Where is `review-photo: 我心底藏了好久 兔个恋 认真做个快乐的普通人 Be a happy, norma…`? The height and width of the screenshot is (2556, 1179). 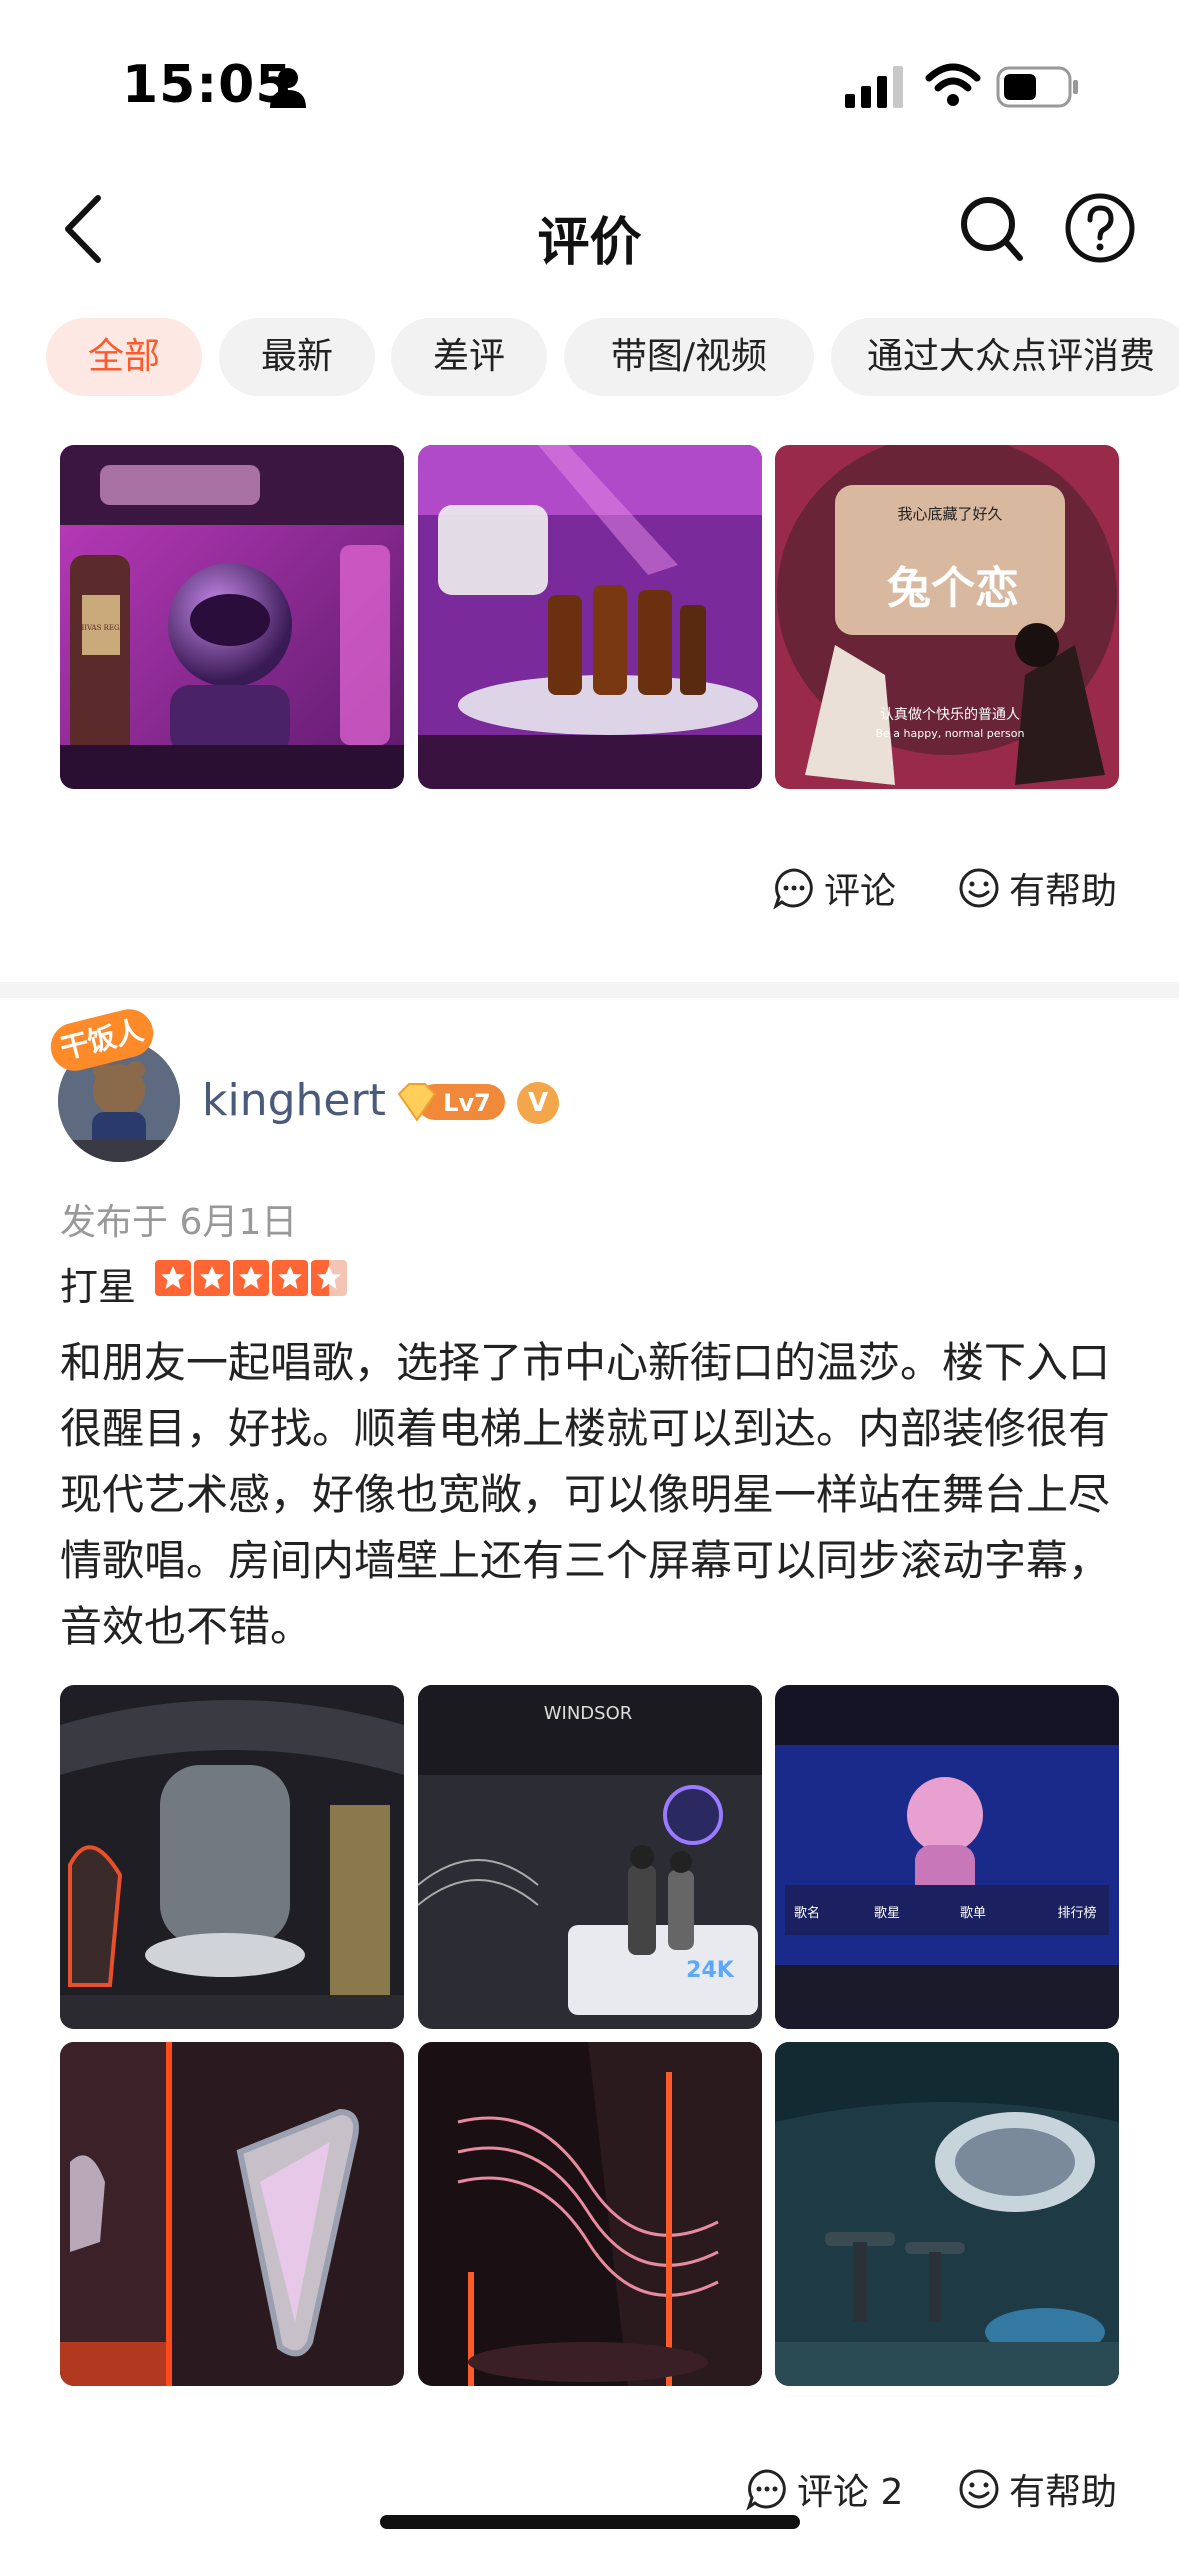 review-photo: 我心底藏了好久 兔个恋 认真做个快乐的普通人 Be a happy, norma… is located at coordinates (947, 617).